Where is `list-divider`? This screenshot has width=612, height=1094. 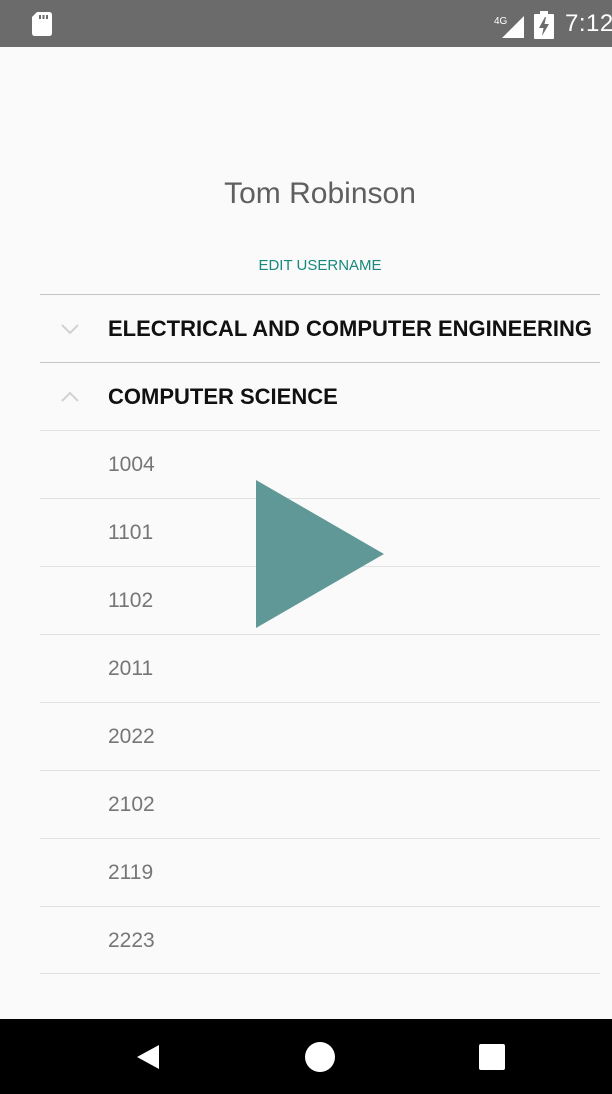
list-divider is located at coordinates (320, 973).